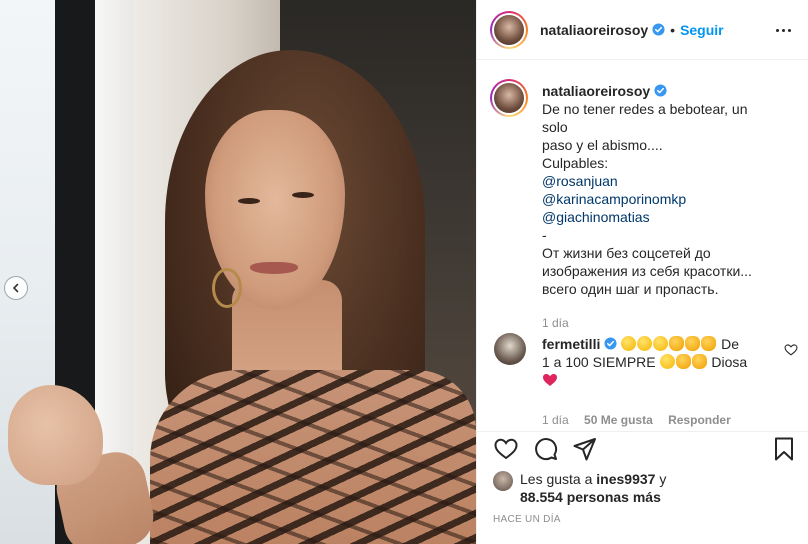  Describe the element at coordinates (527, 519) in the screenshot. I see `post-timestamp: HACE UN DÍA` at that location.